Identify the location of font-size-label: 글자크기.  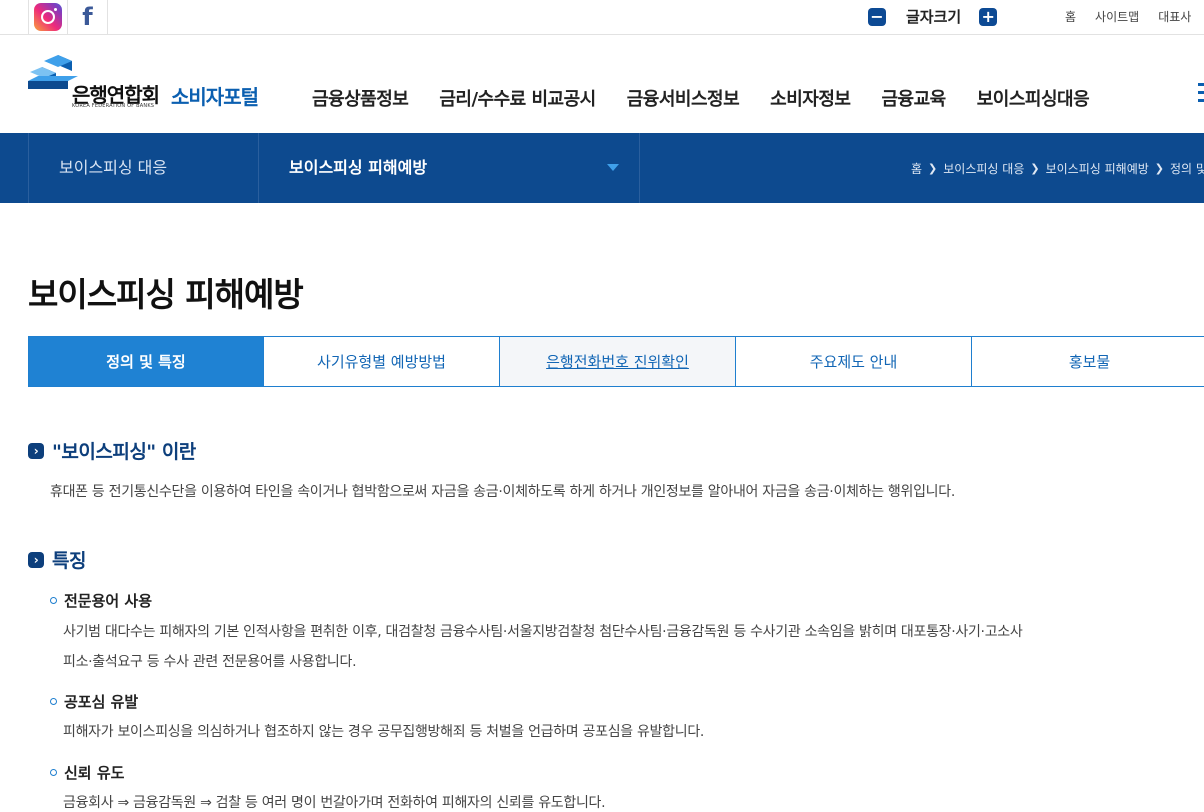
(934, 17).